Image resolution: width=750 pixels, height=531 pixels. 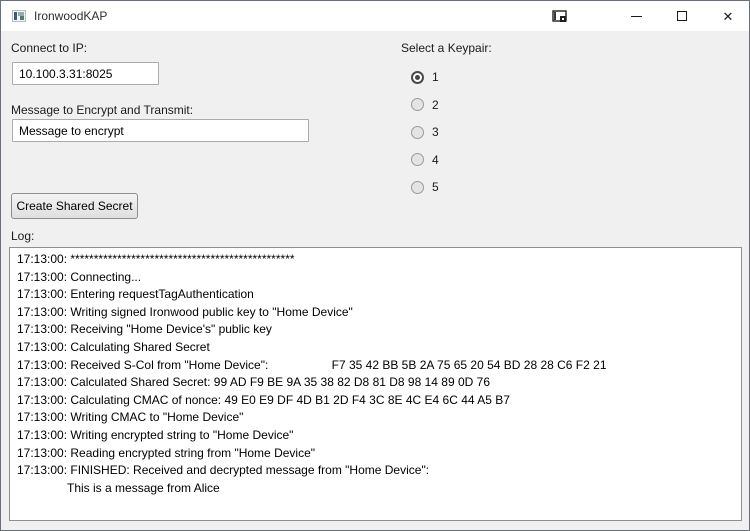 I want to click on keypair-radio-3: 3, so click(x=425, y=132).